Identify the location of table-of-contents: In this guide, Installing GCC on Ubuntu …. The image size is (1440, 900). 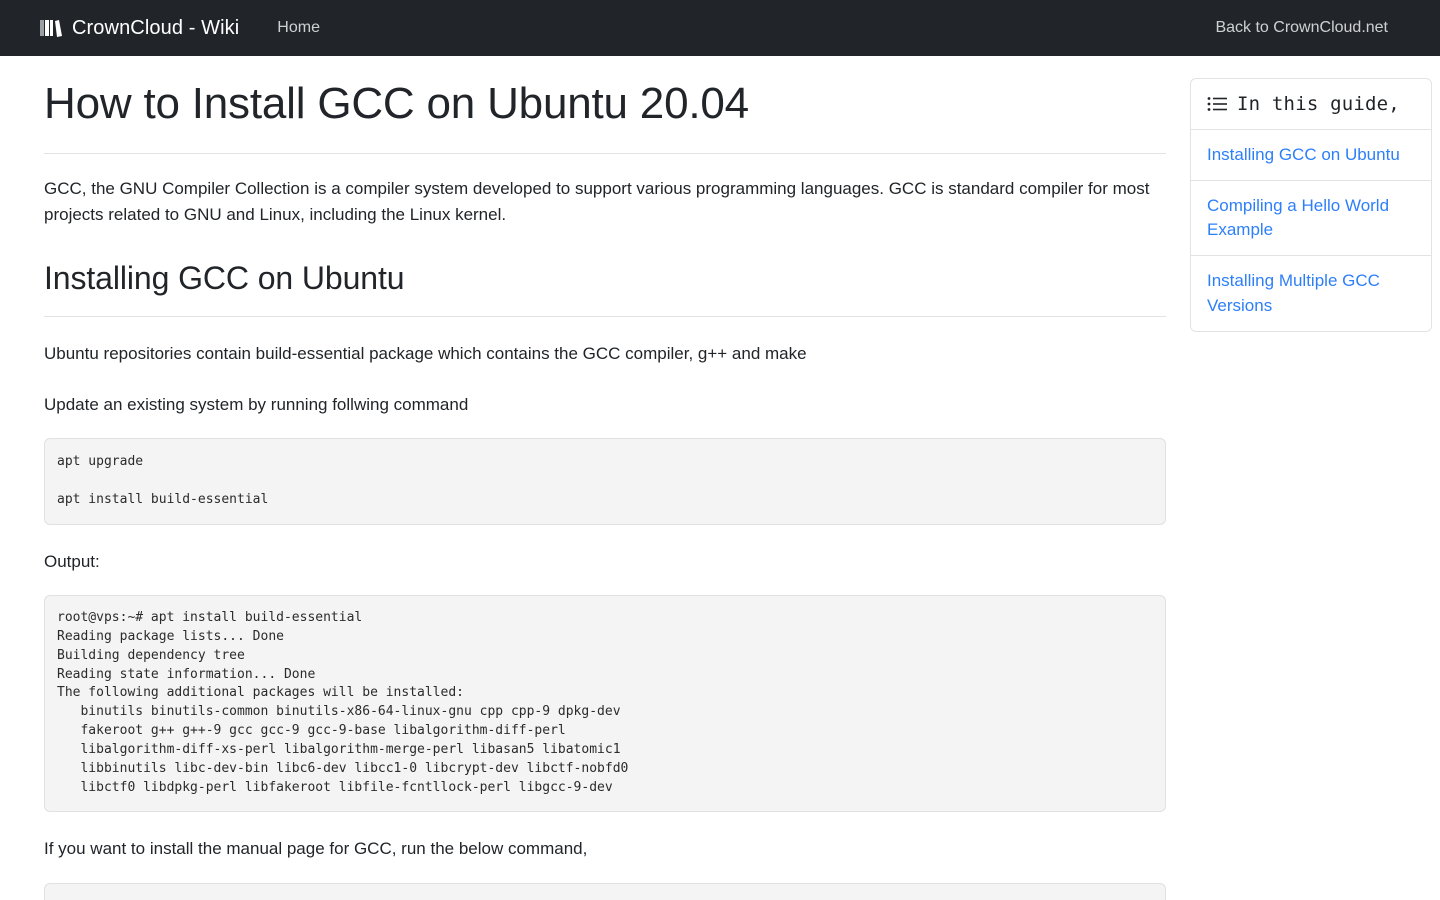
(1311, 205).